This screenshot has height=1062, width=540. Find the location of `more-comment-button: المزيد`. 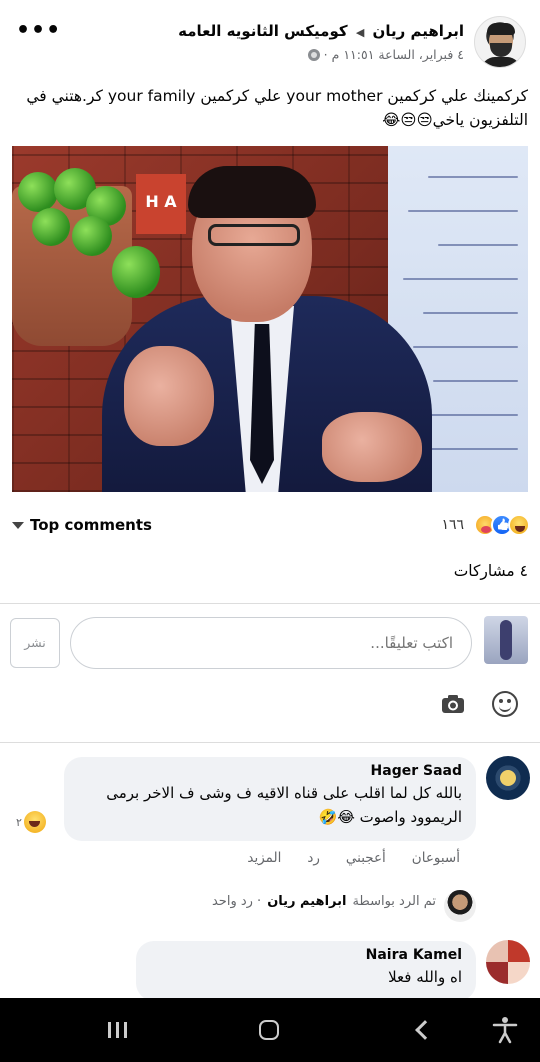

more-comment-button: المزيد is located at coordinates (264, 858).